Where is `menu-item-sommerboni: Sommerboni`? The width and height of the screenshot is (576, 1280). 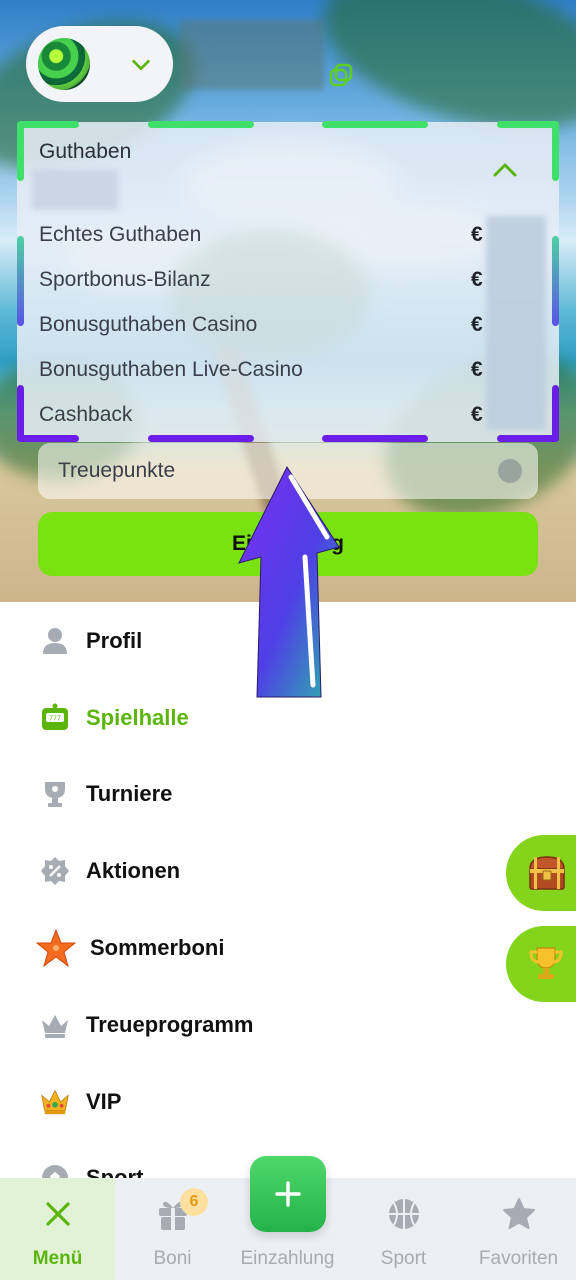 menu-item-sommerboni: Sommerboni is located at coordinates (130, 948).